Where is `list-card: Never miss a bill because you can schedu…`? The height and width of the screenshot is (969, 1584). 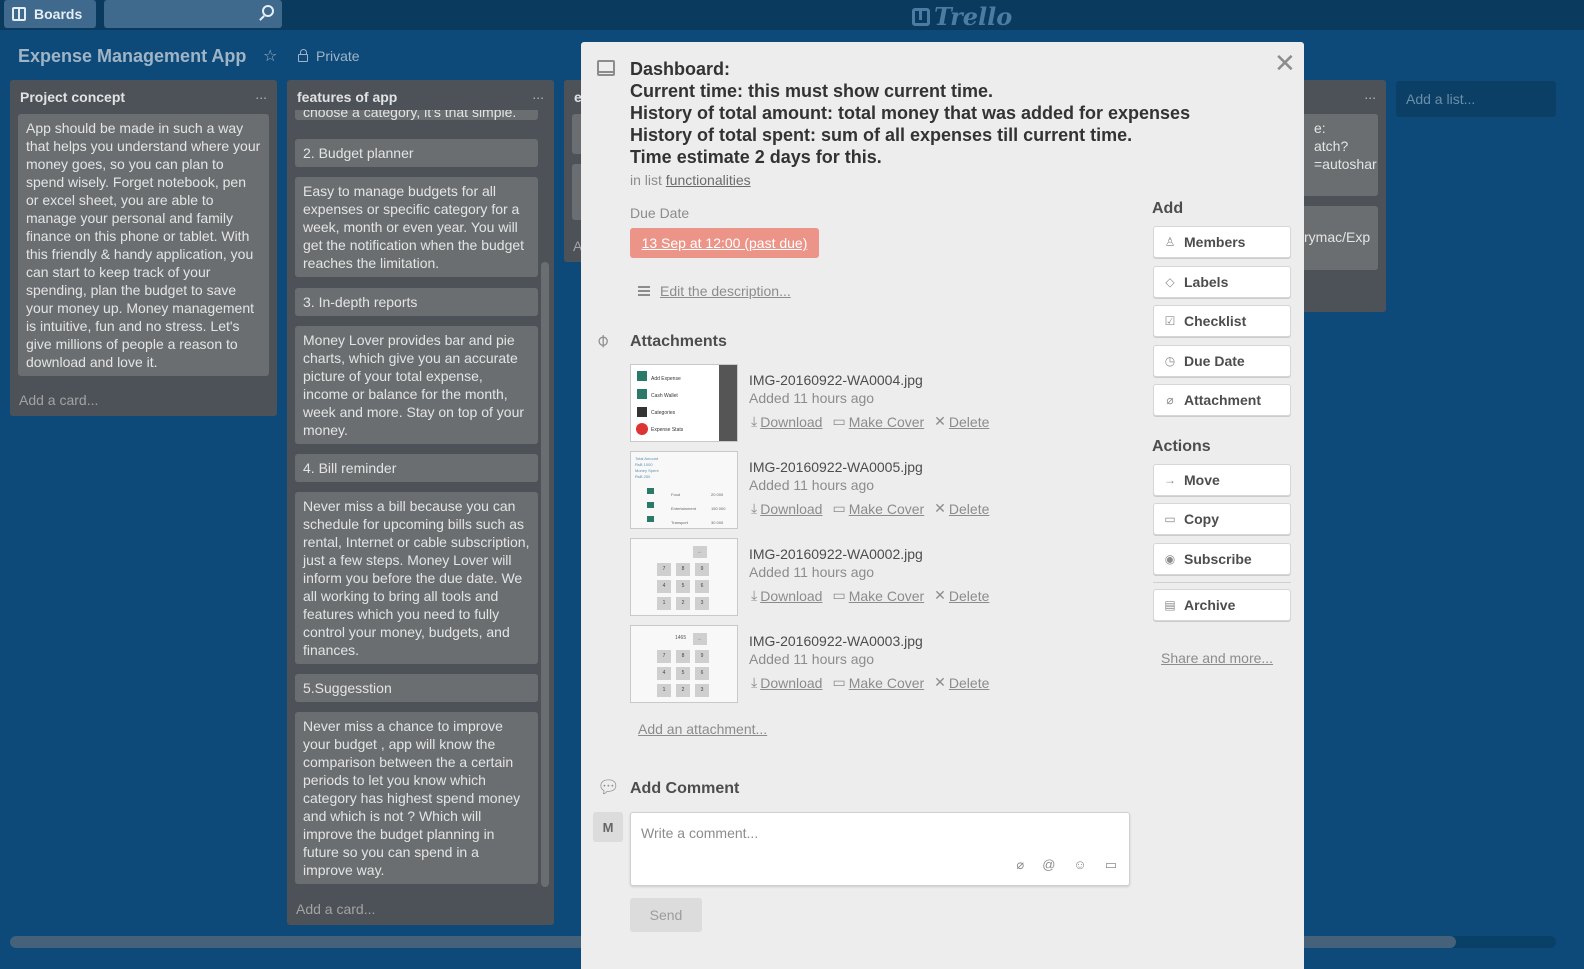
list-card: Never miss a bill because you can schedu… is located at coordinates (416, 578).